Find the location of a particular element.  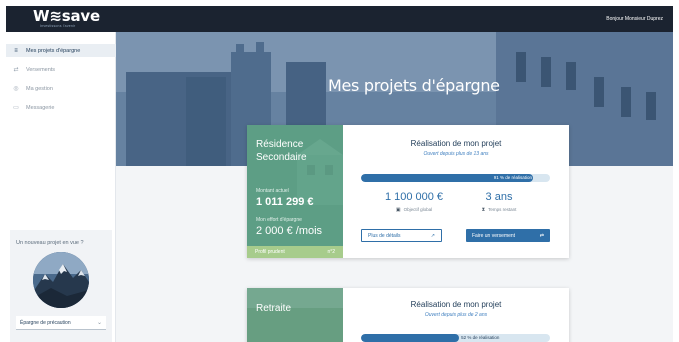

hourglass-icon: ⧗ is located at coordinates (483, 210).